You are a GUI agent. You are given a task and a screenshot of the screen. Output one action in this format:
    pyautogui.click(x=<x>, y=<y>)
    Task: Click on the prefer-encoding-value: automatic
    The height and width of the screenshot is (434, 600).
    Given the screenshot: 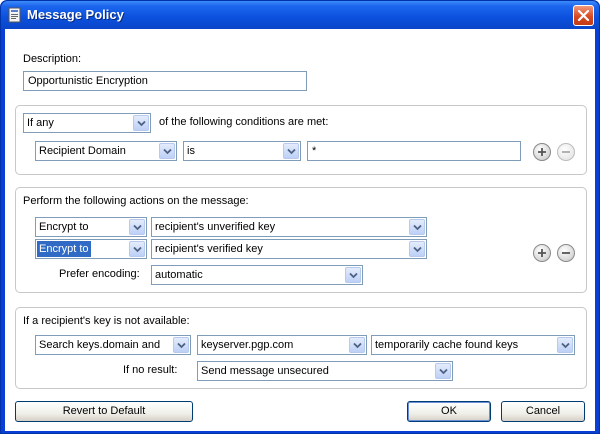 What is the action you would take?
    pyautogui.click(x=179, y=275)
    